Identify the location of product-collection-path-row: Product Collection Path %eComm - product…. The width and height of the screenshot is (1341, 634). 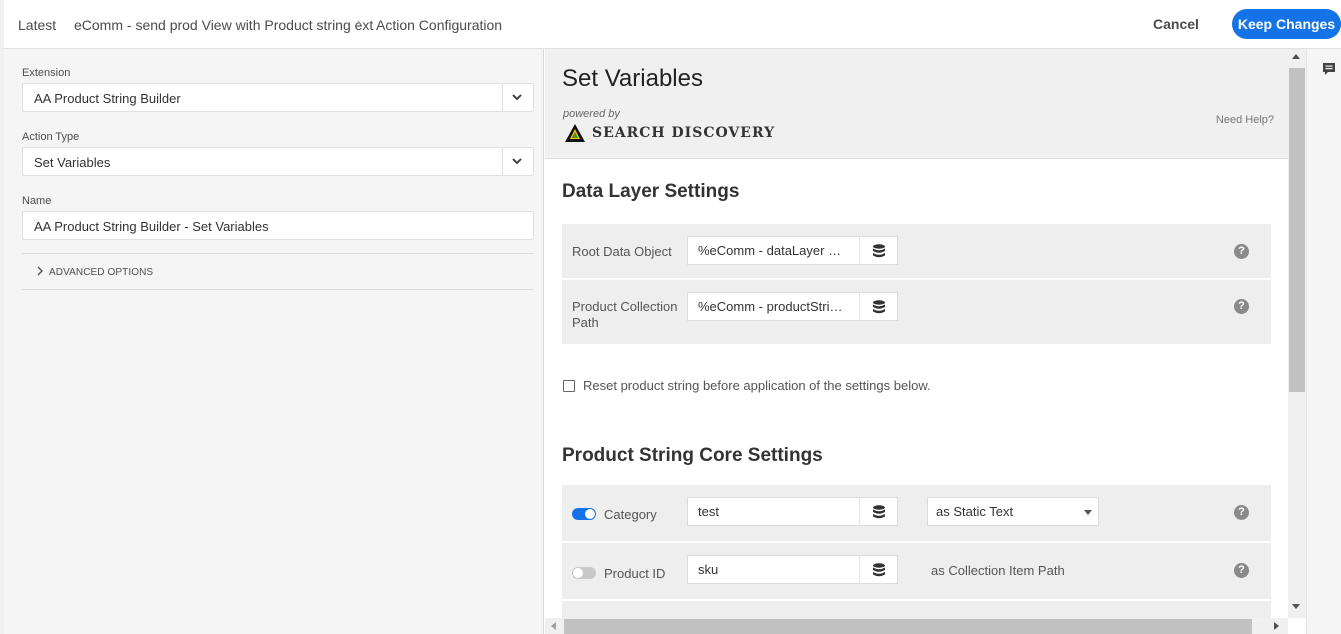
(916, 312).